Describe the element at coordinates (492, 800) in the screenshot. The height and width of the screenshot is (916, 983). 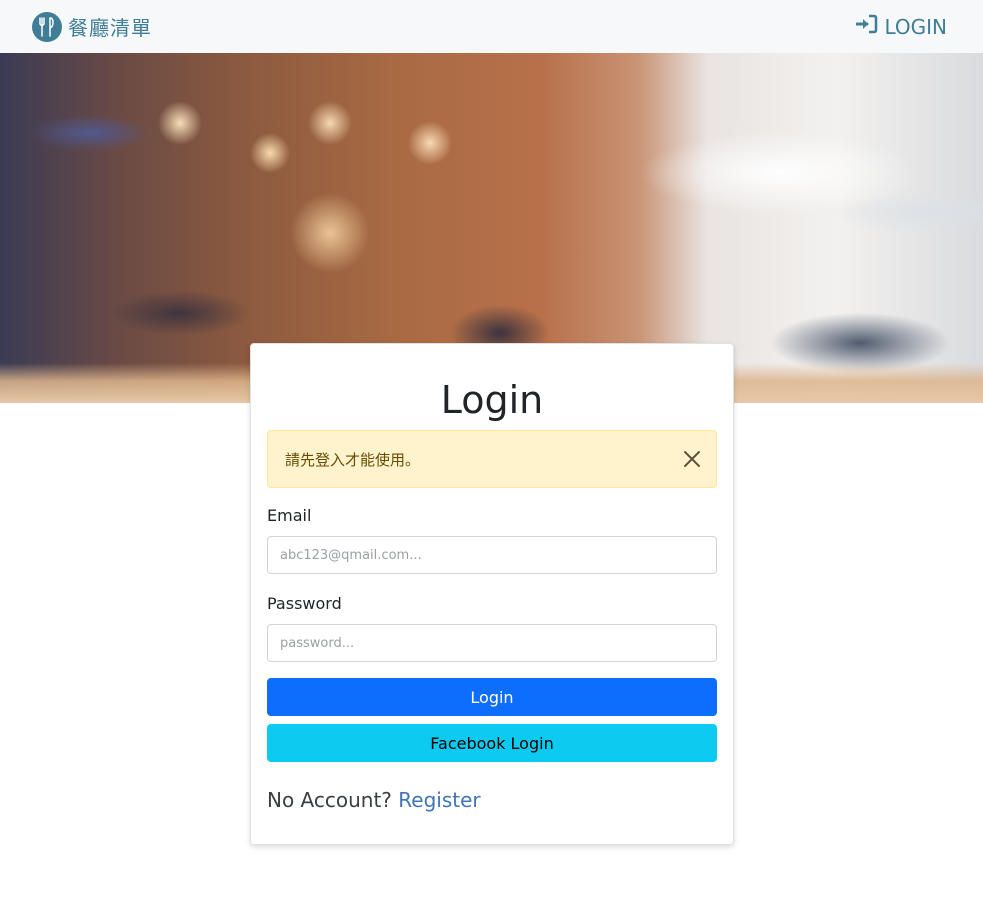
I see `no-account-prompt: No Account? Register` at that location.